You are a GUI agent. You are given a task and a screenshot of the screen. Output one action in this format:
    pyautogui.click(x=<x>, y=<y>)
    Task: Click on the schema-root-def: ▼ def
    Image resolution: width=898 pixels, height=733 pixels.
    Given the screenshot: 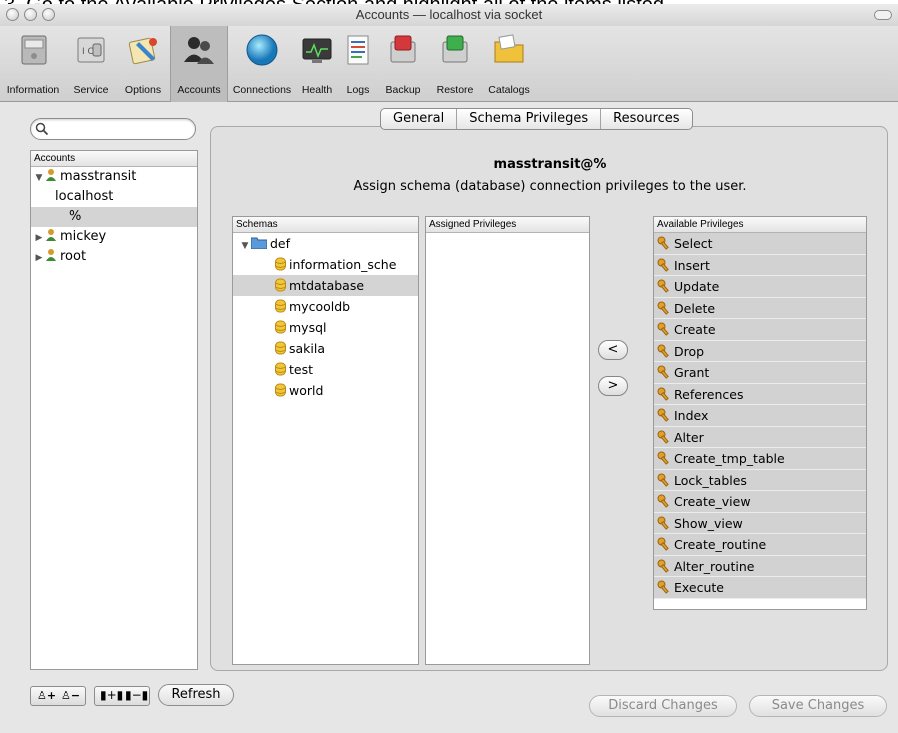 What is the action you would take?
    pyautogui.click(x=325, y=243)
    